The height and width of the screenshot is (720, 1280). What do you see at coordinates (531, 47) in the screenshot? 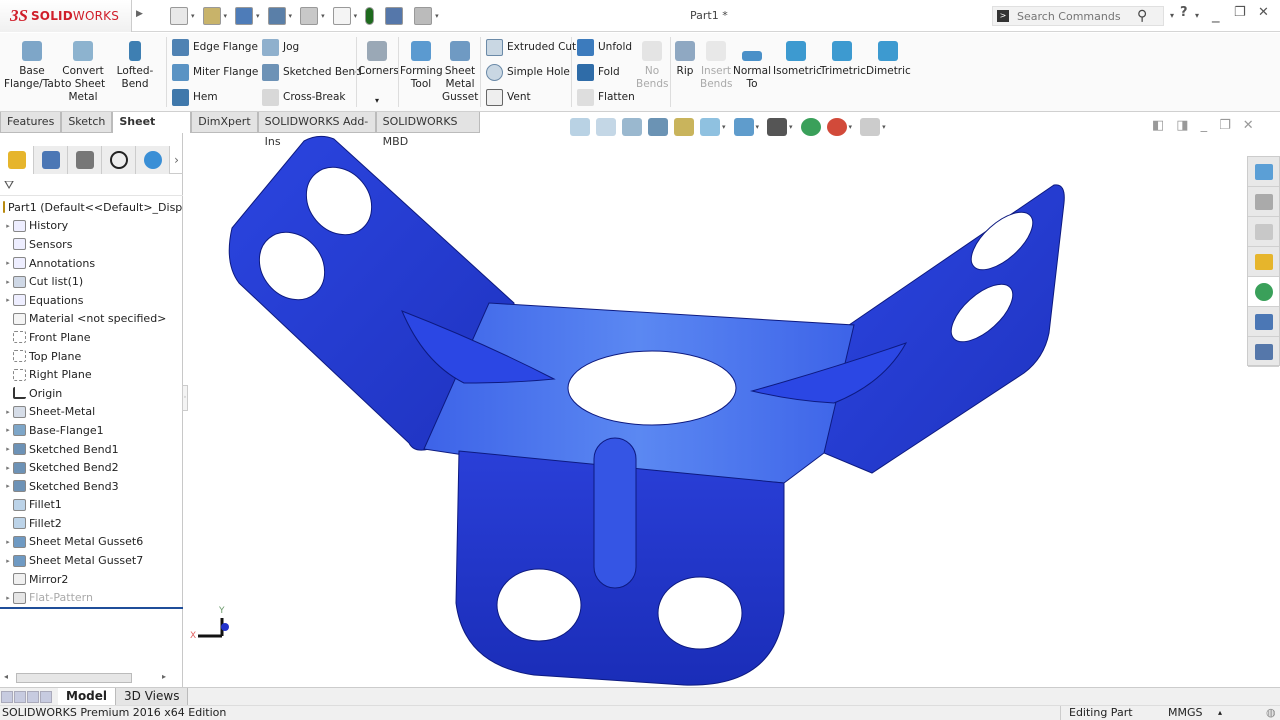
I see `extruded-cut-button: Extruded Cut` at bounding box center [531, 47].